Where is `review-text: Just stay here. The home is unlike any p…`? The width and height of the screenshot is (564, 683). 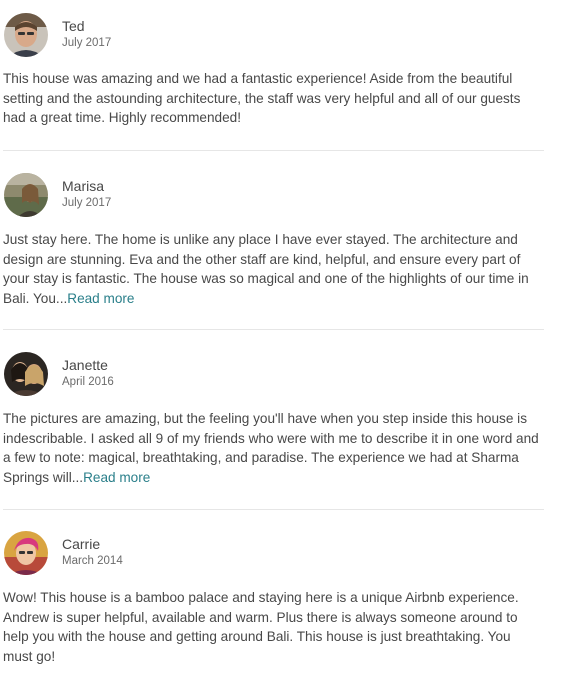
review-text: Just stay here. The home is unlike any p… is located at coordinates (273, 269).